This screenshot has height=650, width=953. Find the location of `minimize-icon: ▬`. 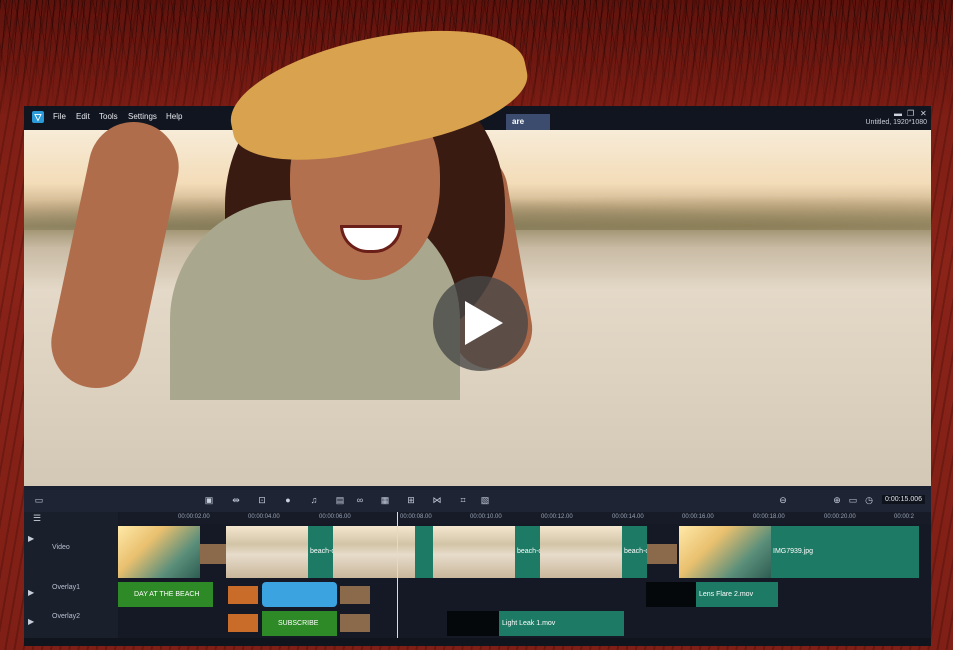

minimize-icon: ▬ is located at coordinates (898, 113).